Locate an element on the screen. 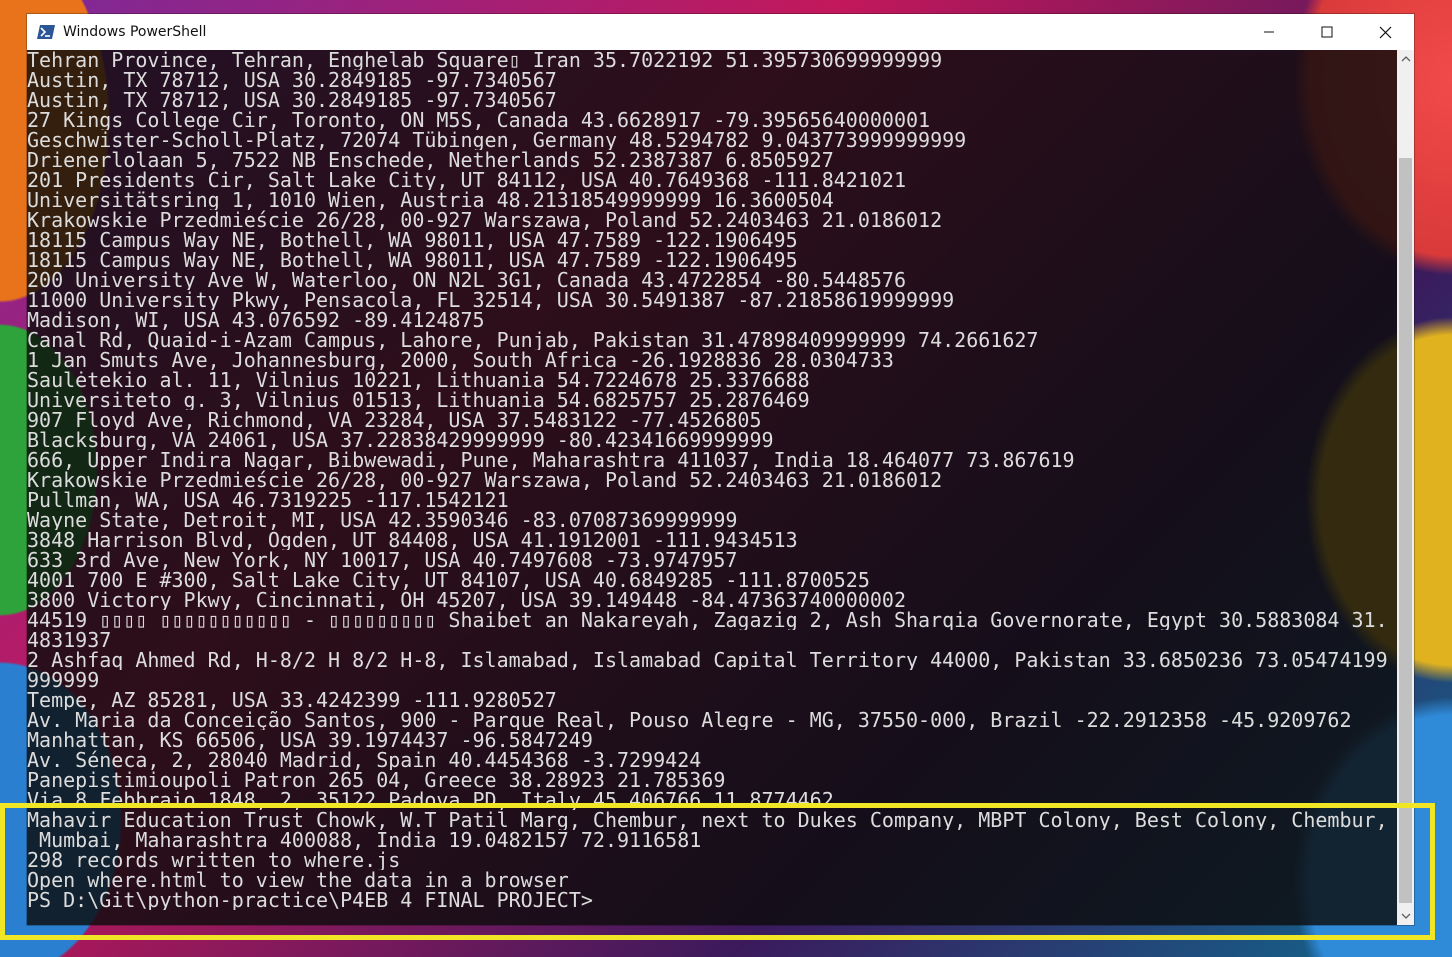 The width and height of the screenshot is (1452, 957). terminal-line: Madison, WI, USA 43.076592 -89.4124875 is located at coordinates (256, 320).